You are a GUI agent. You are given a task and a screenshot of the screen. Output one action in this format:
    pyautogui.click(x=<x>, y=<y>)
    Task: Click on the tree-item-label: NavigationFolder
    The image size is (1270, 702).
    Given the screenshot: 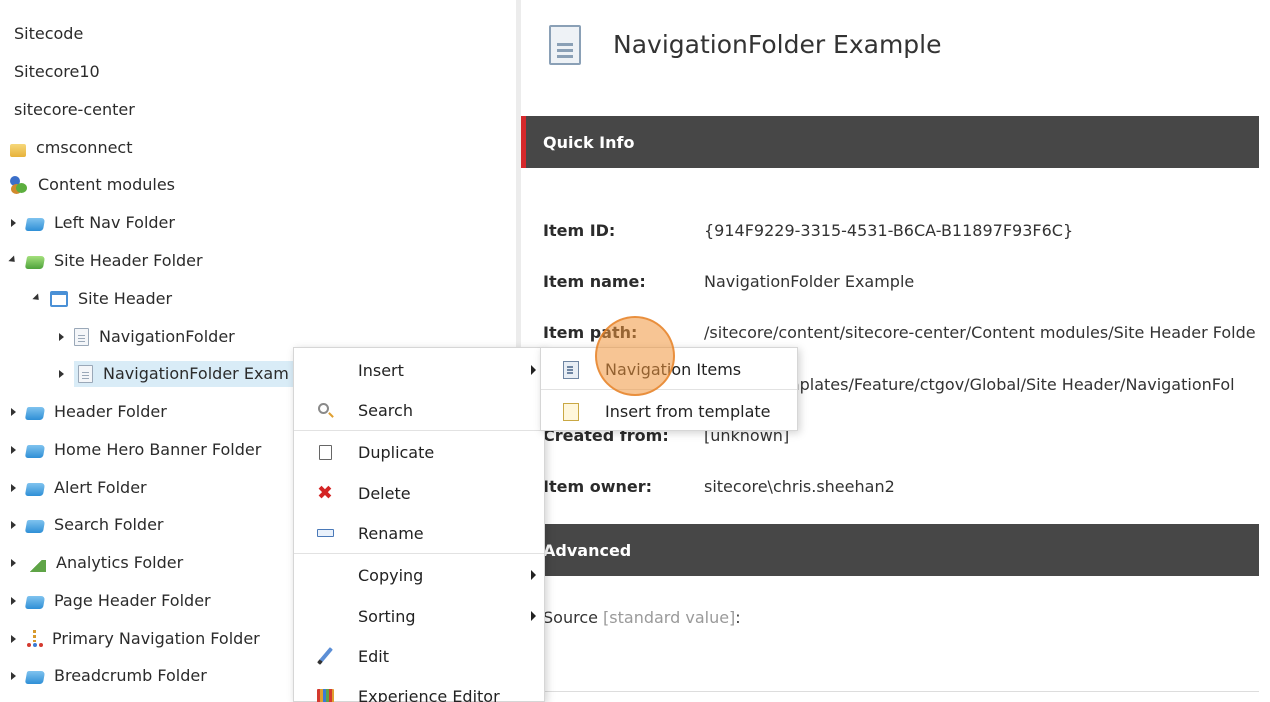 What is the action you would take?
    pyautogui.click(x=167, y=336)
    